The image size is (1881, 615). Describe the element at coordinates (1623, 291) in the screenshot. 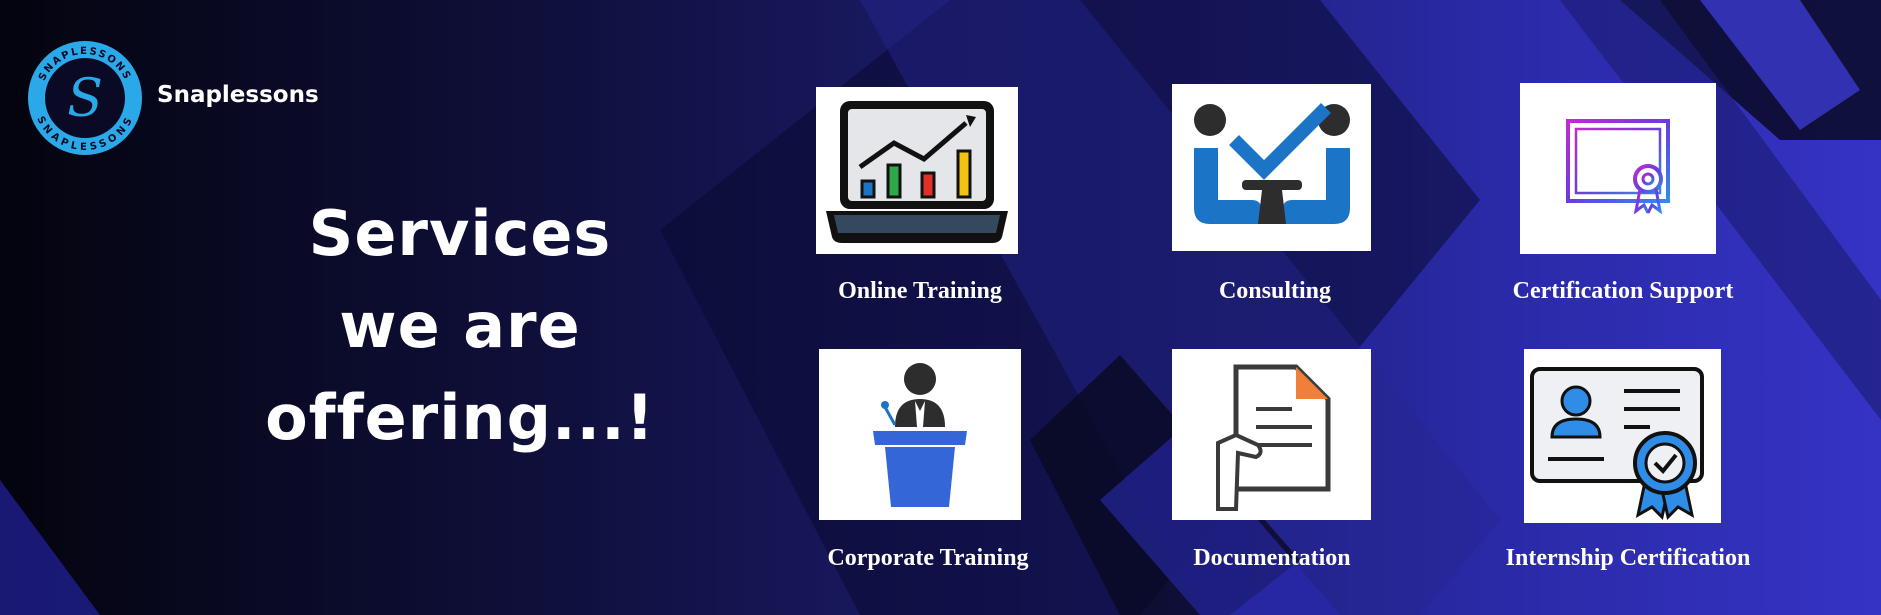

I see `service-label-certification-support: Certification Support` at that location.